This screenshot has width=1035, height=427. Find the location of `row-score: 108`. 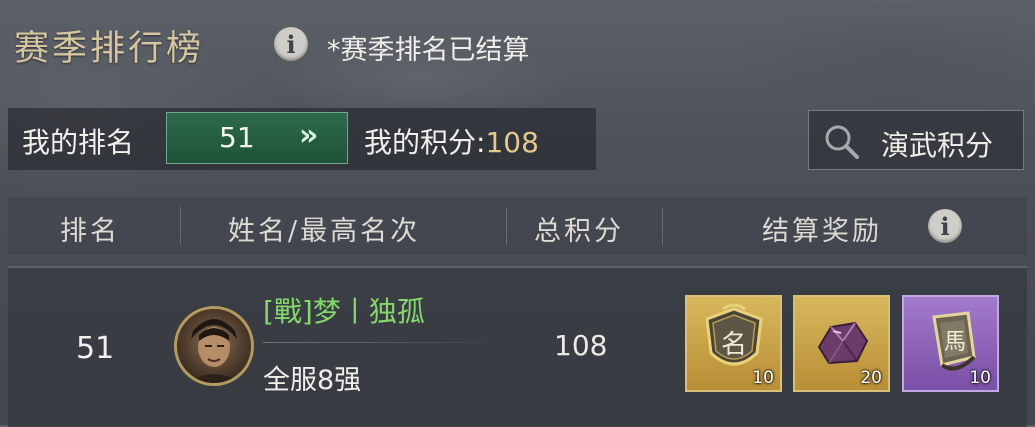

row-score: 108 is located at coordinates (581, 345).